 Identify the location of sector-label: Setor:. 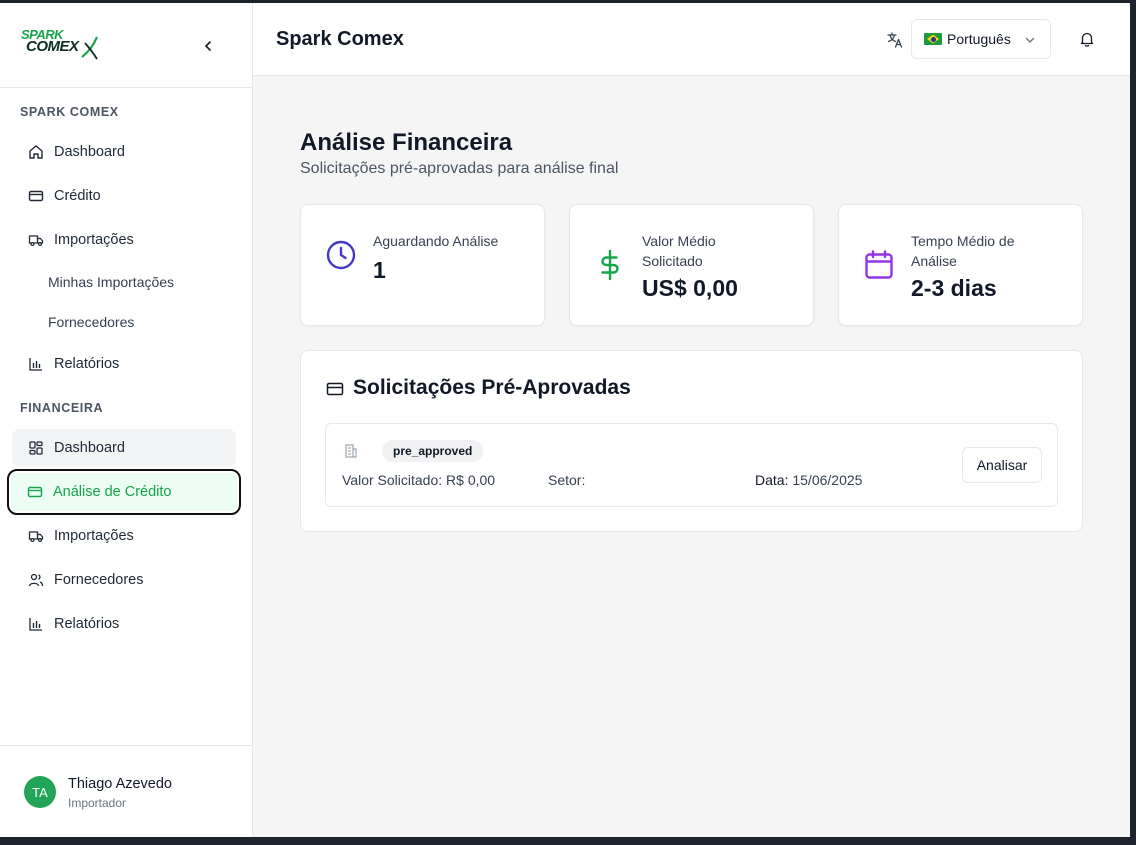
(567, 480).